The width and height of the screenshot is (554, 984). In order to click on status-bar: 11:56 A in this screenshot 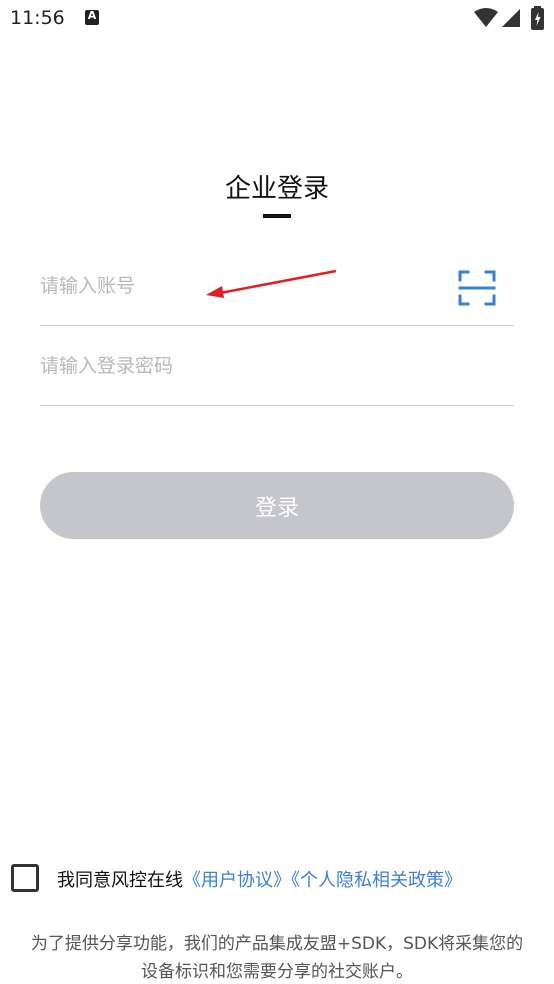, I will do `click(277, 19)`.